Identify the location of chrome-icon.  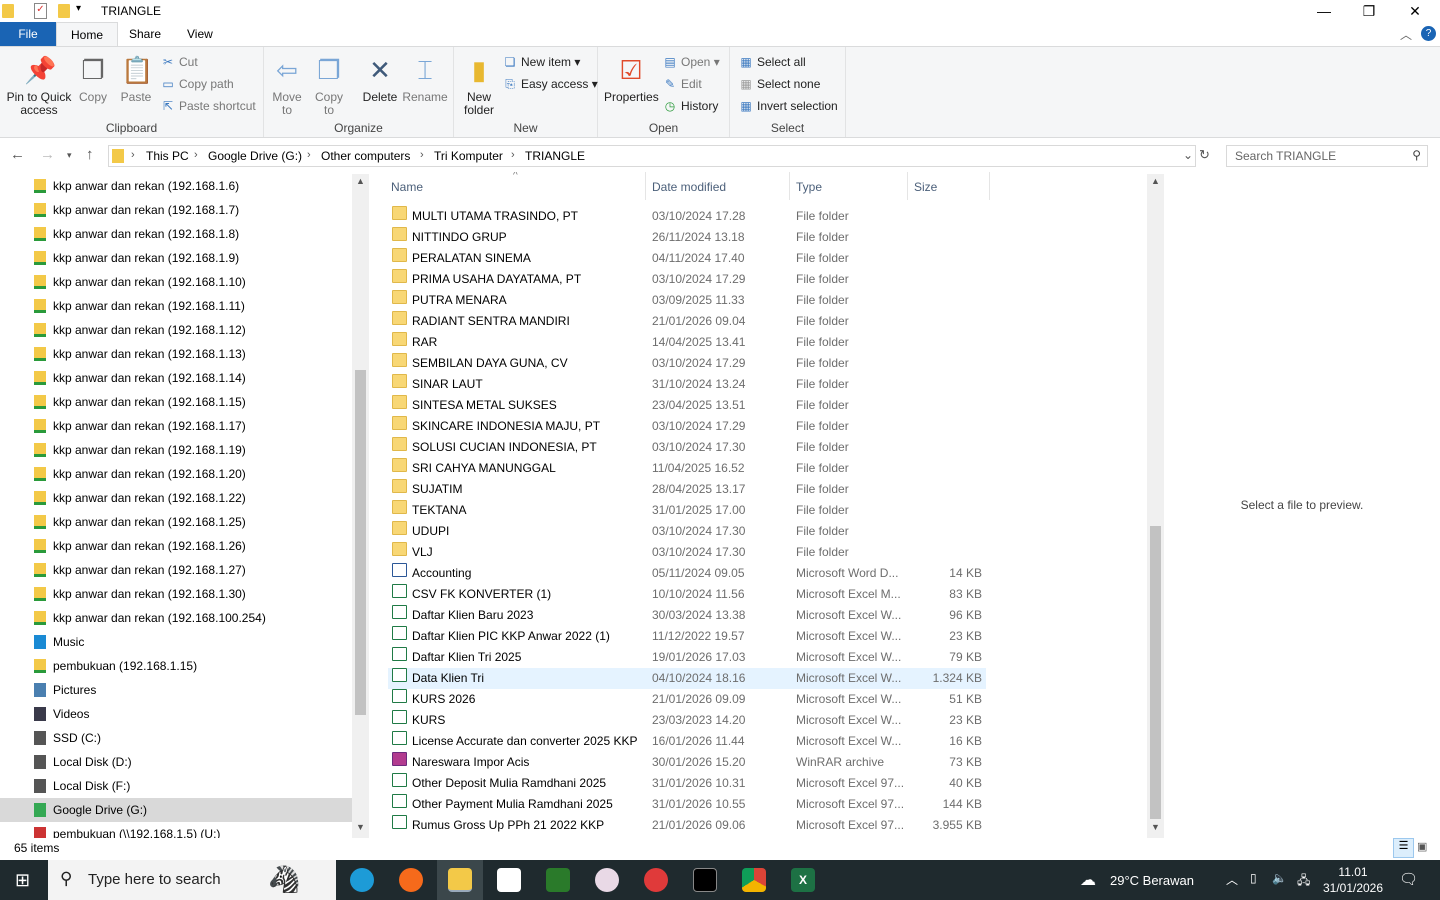
(754, 880).